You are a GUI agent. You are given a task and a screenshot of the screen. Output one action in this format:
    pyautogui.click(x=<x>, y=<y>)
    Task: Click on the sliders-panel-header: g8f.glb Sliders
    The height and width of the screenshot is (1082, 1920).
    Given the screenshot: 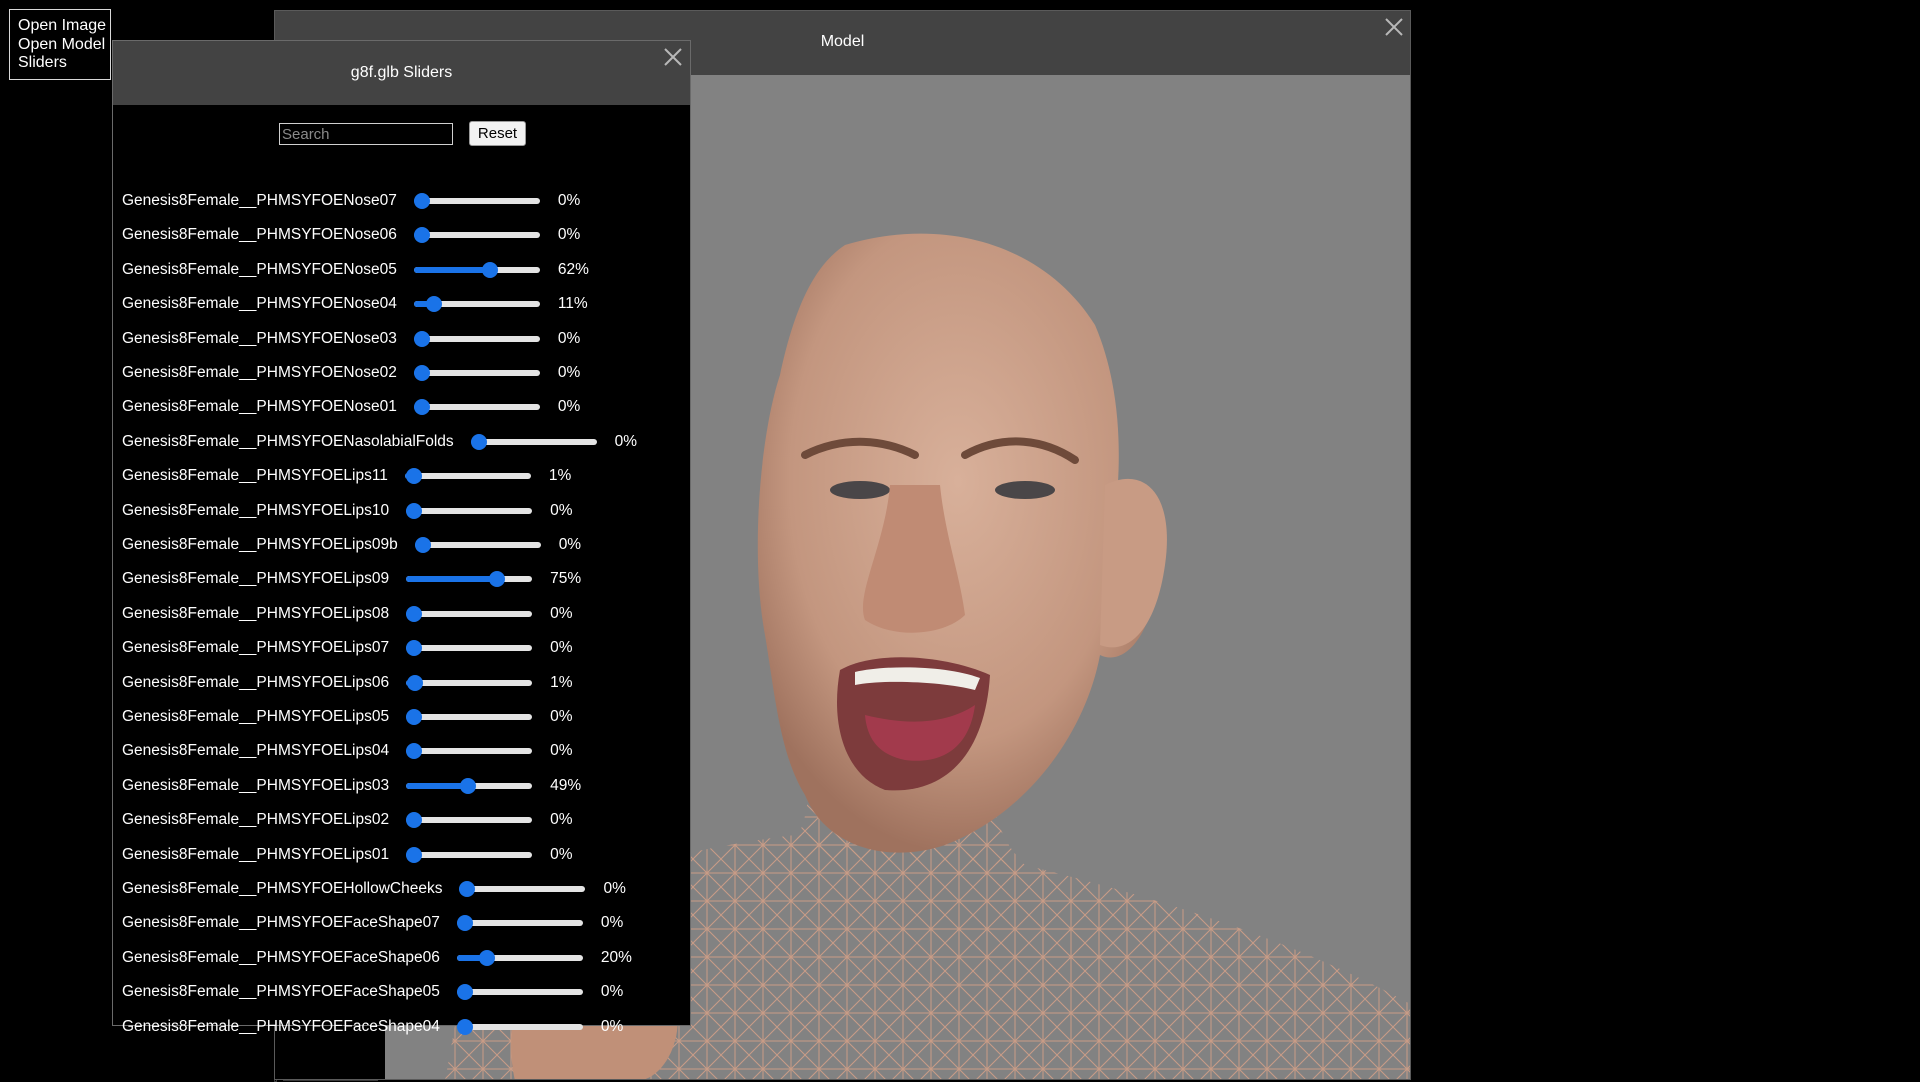 What is the action you would take?
    pyautogui.click(x=401, y=73)
    